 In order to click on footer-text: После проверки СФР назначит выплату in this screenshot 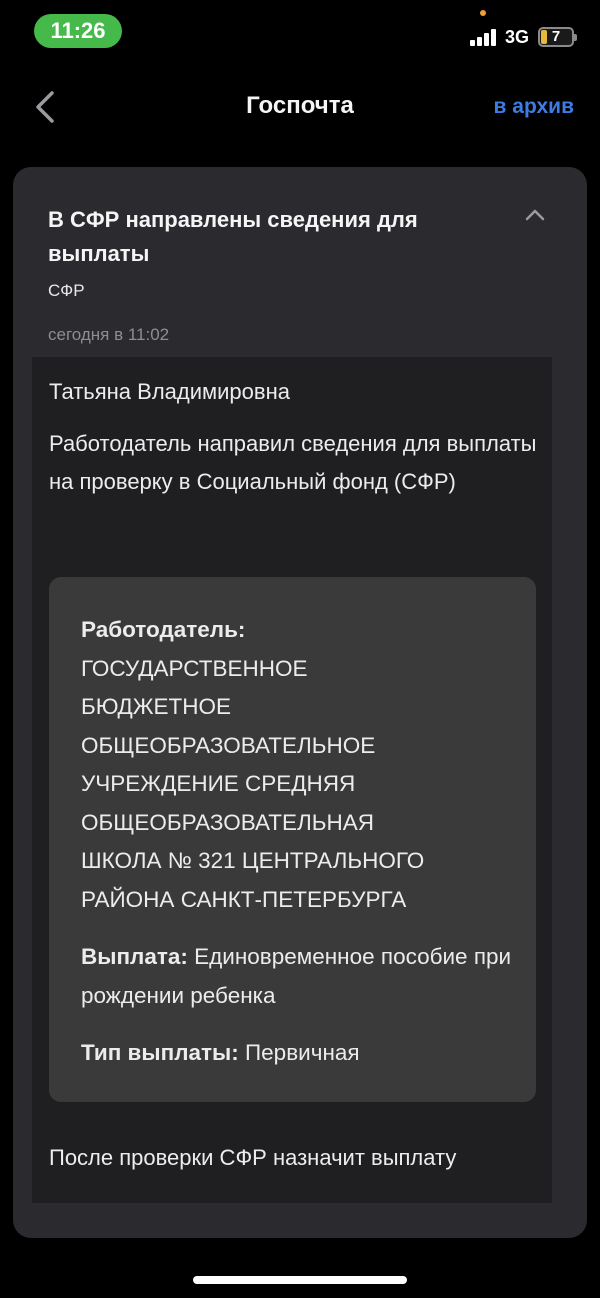, I will do `click(253, 1157)`.